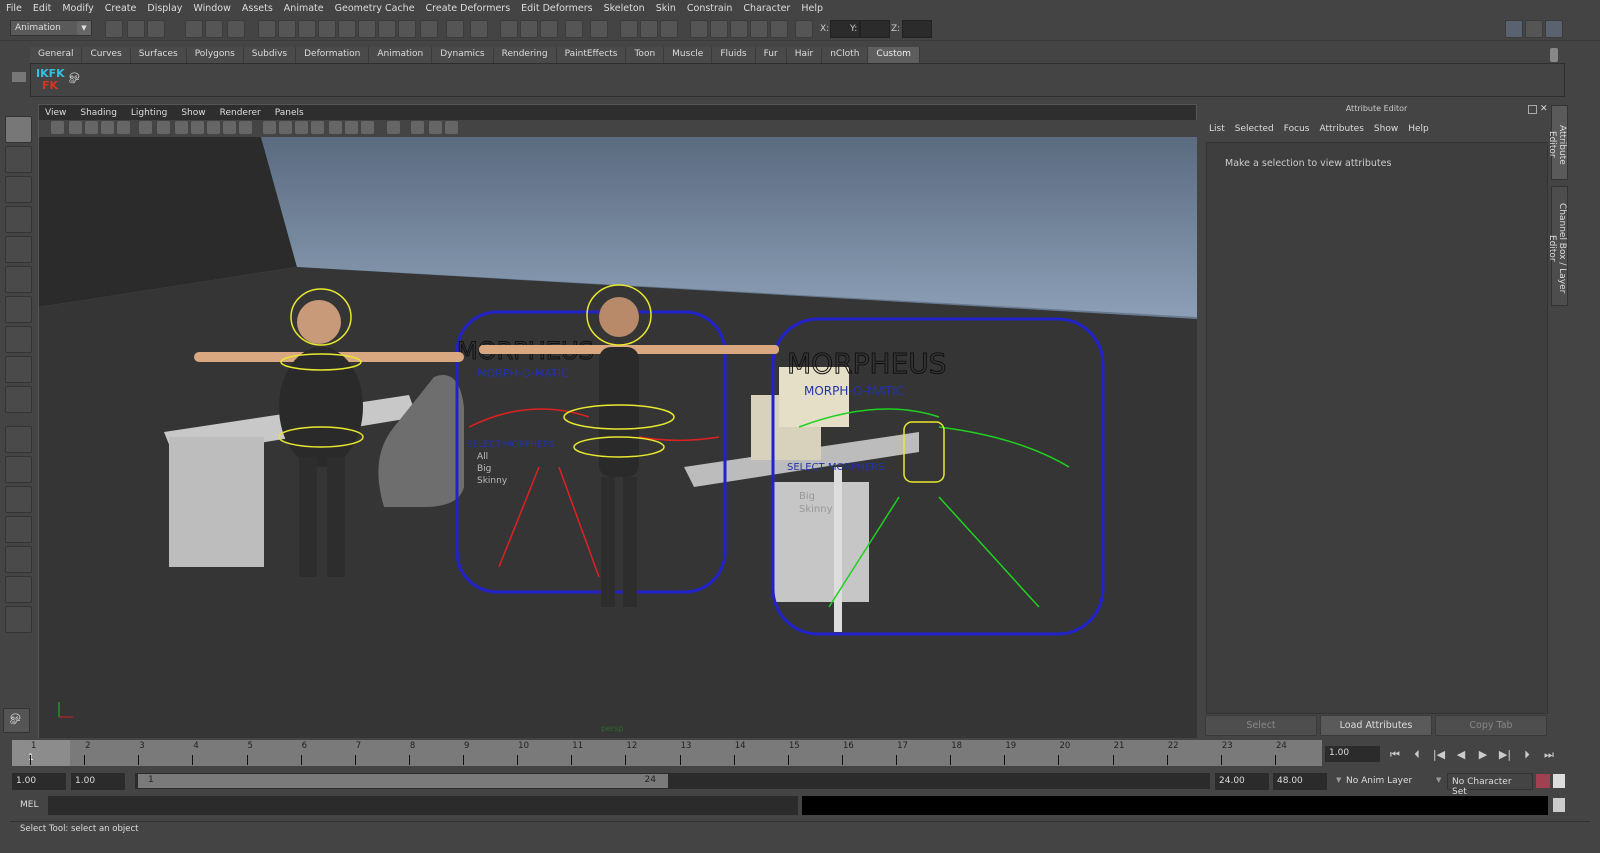 This screenshot has width=1600, height=853. Describe the element at coordinates (812, 8) in the screenshot. I see `menu-help: Help` at that location.